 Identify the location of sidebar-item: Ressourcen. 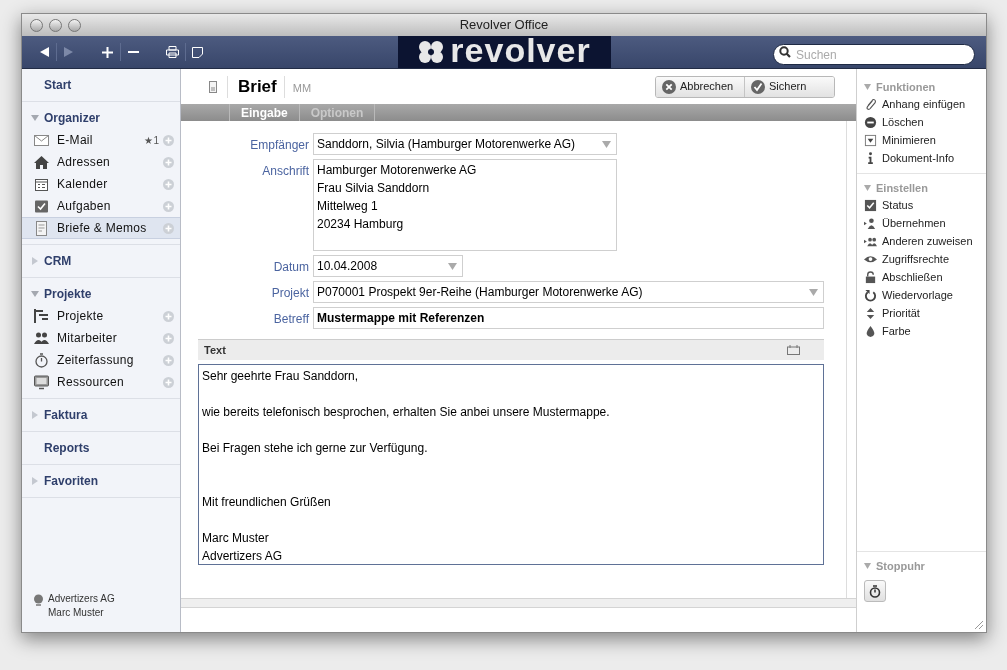
(101, 382).